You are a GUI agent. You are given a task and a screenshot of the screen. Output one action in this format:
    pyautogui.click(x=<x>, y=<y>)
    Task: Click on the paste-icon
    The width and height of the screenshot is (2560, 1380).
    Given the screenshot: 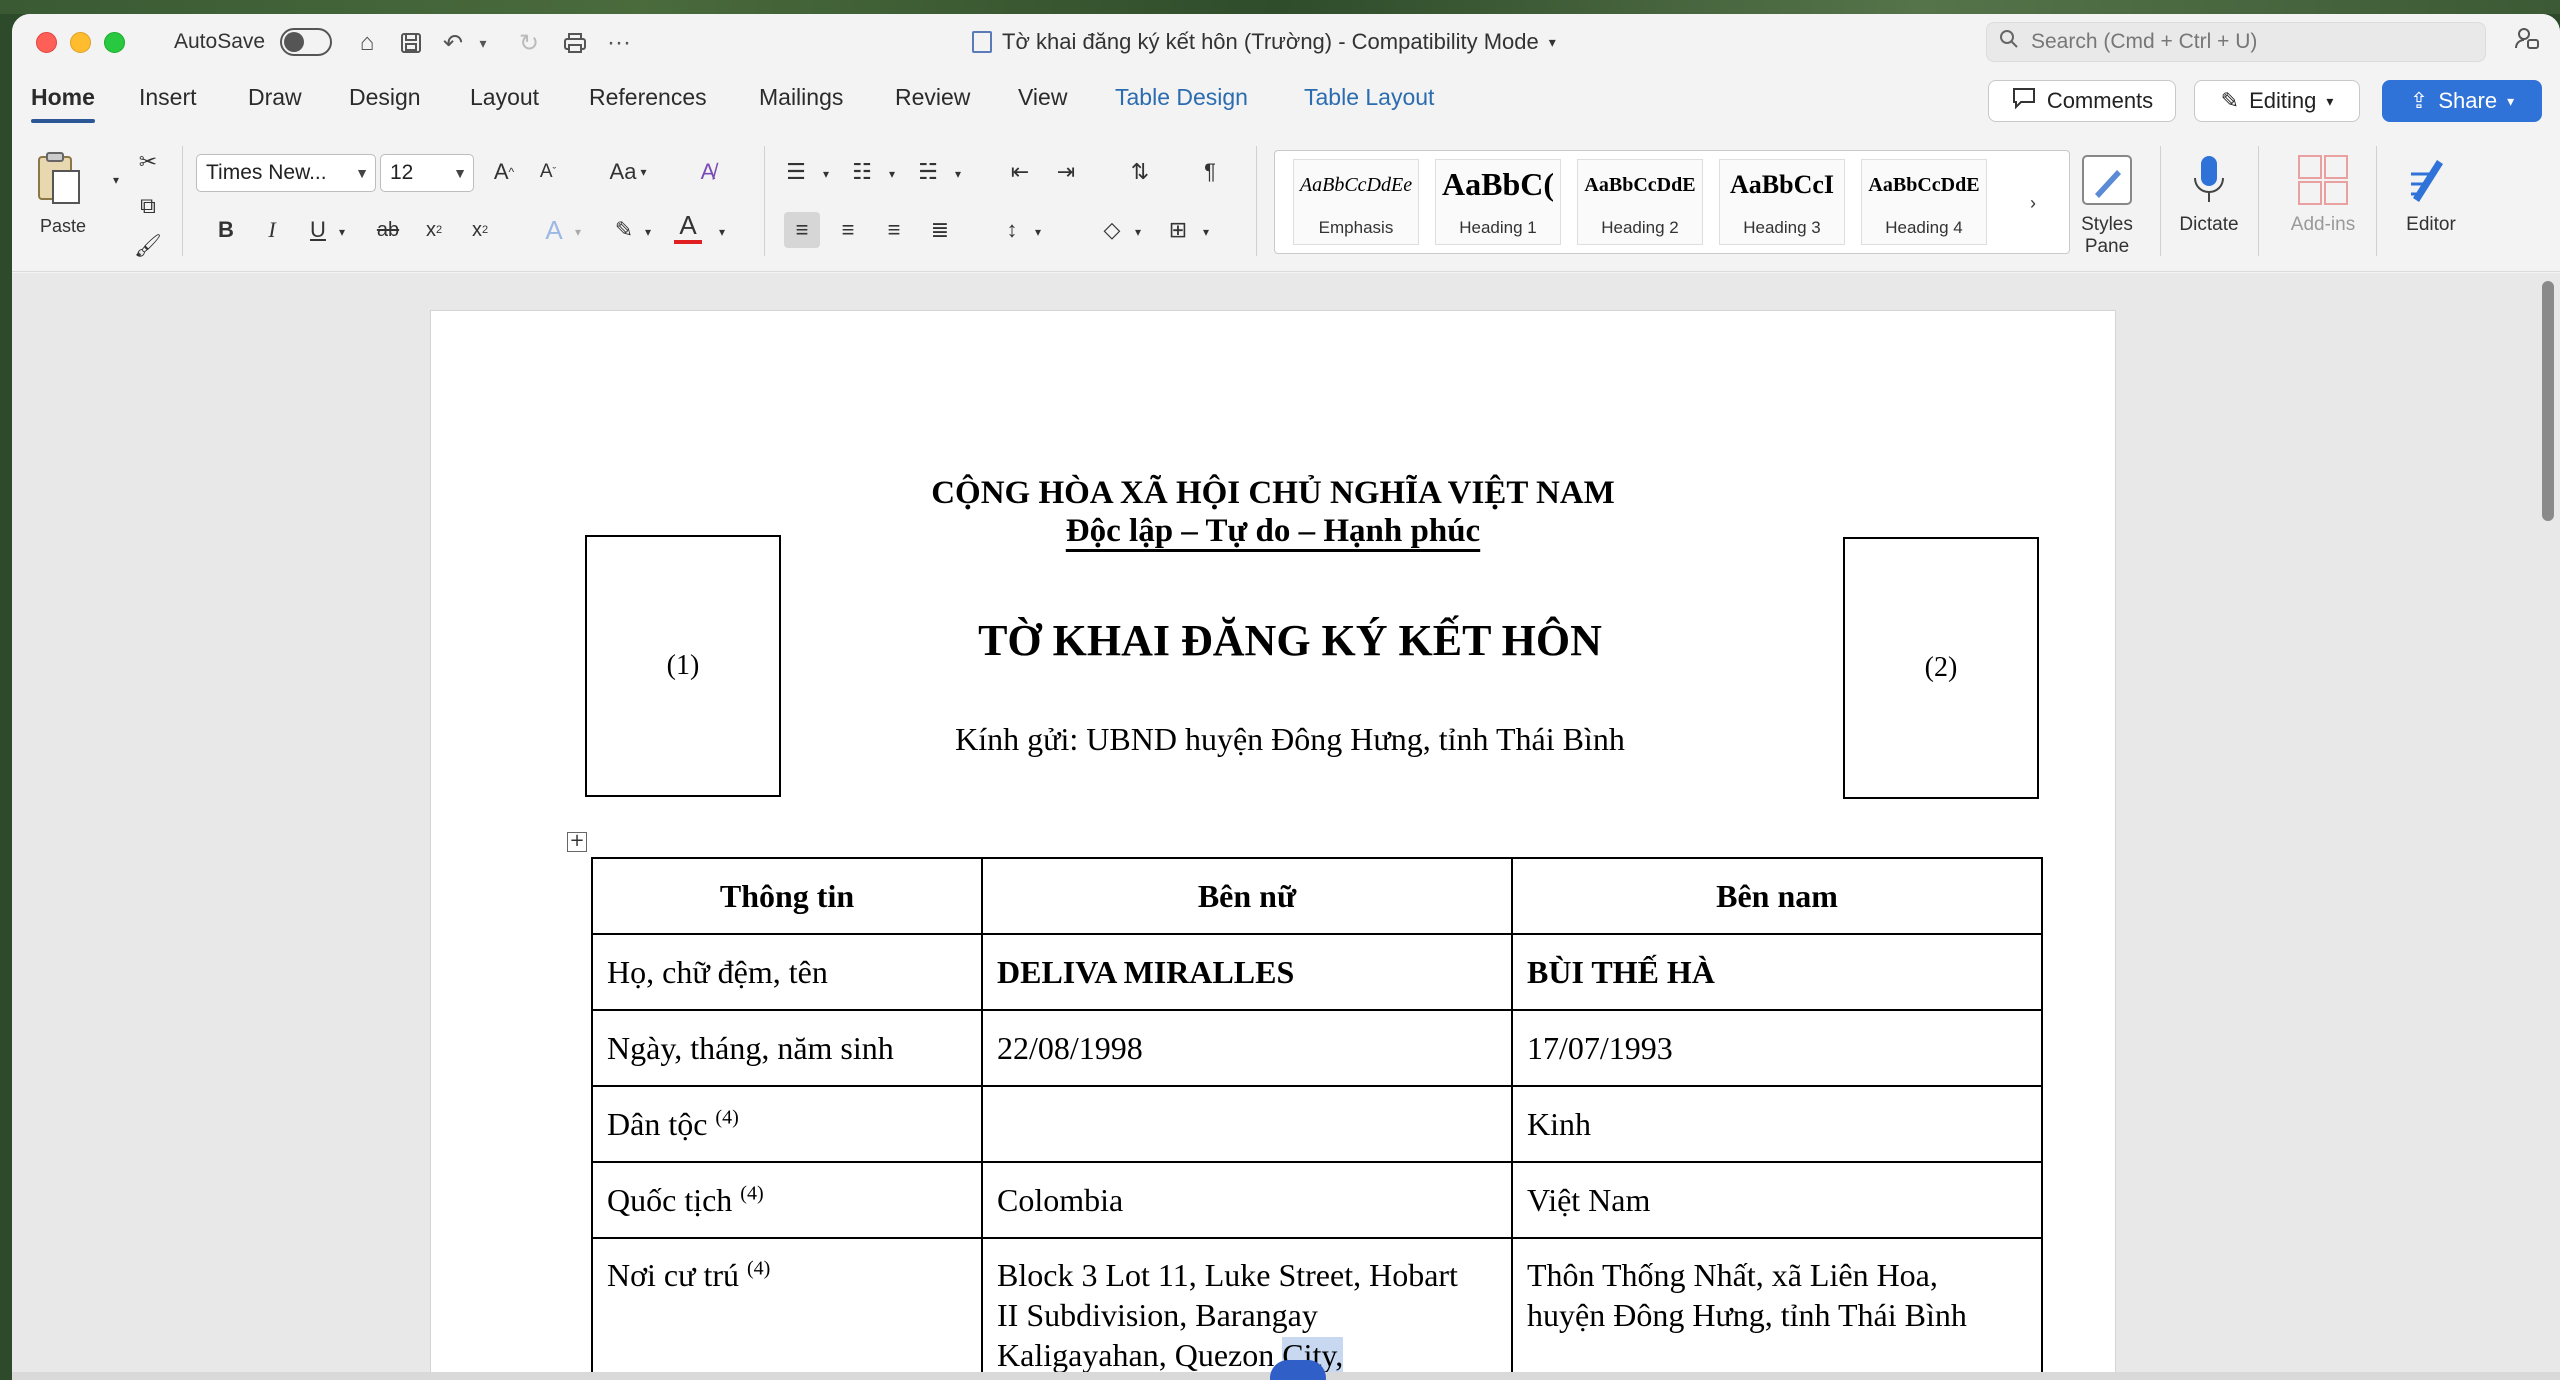 What is the action you would take?
    pyautogui.click(x=59, y=178)
    